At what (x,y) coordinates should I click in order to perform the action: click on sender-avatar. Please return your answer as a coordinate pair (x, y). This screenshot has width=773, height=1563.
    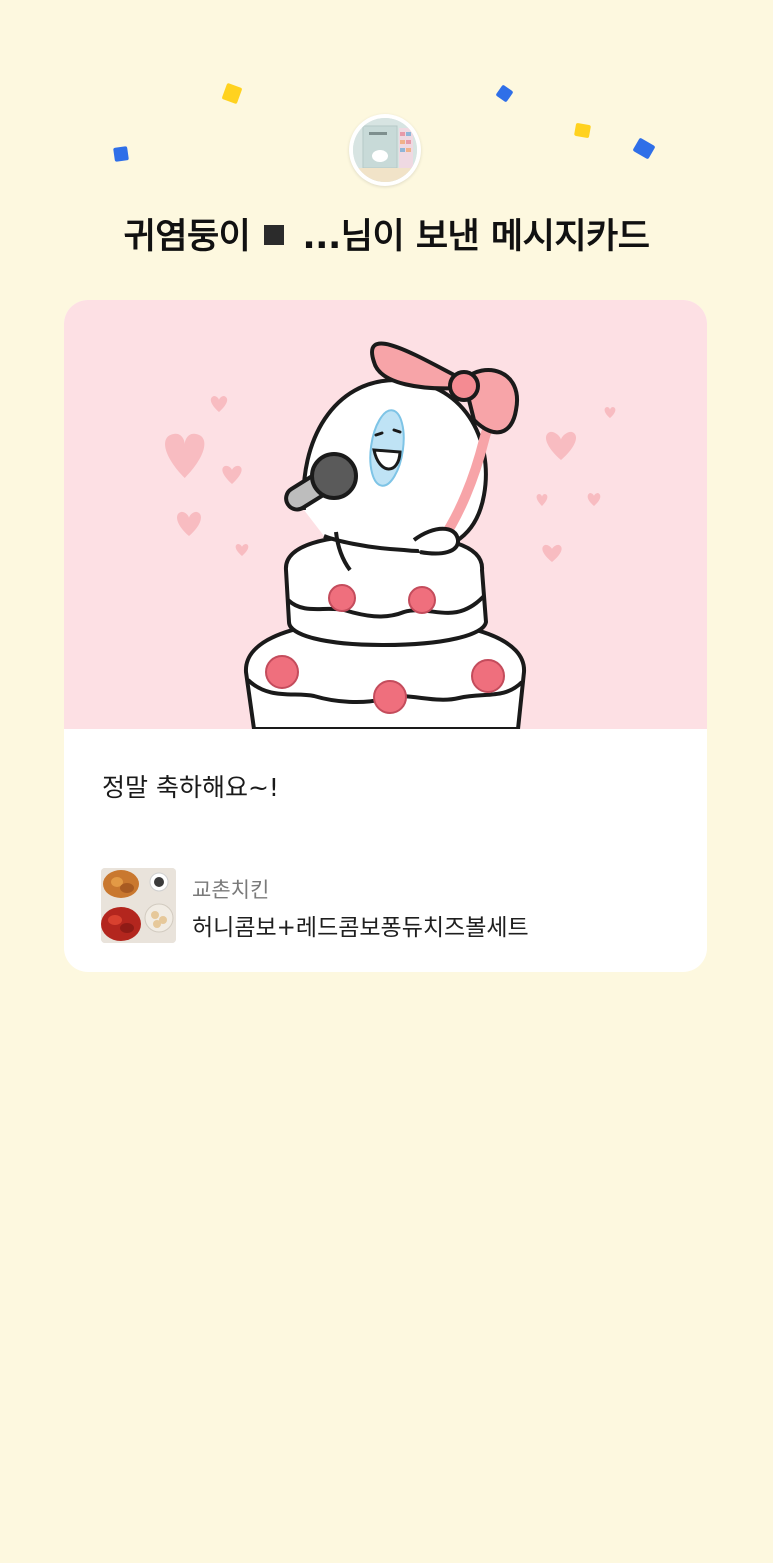
    Looking at the image, I should click on (385, 150).